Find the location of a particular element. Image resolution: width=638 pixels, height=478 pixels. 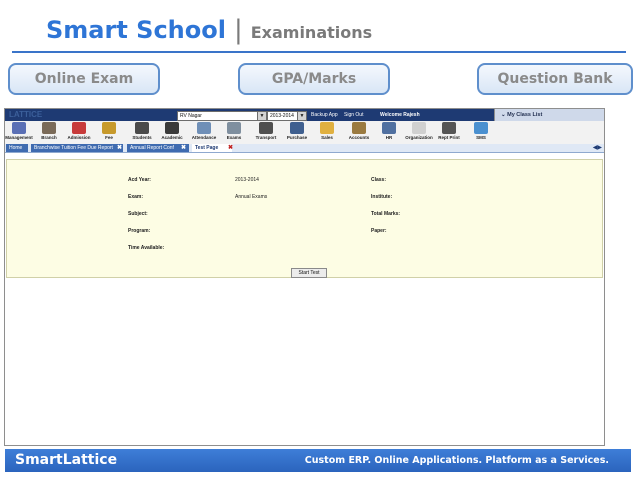

toolbar-item-hr: HR is located at coordinates (389, 132).